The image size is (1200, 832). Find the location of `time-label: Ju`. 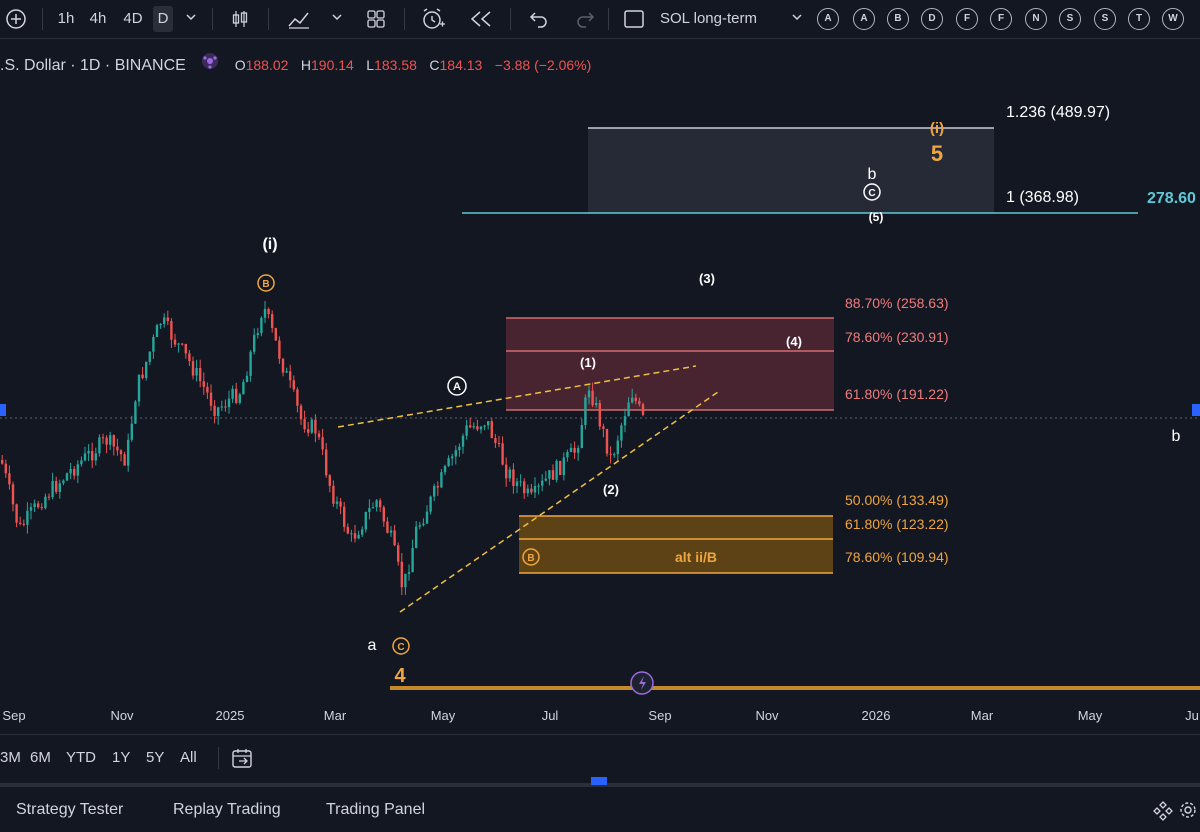

time-label: Ju is located at coordinates (1192, 715).